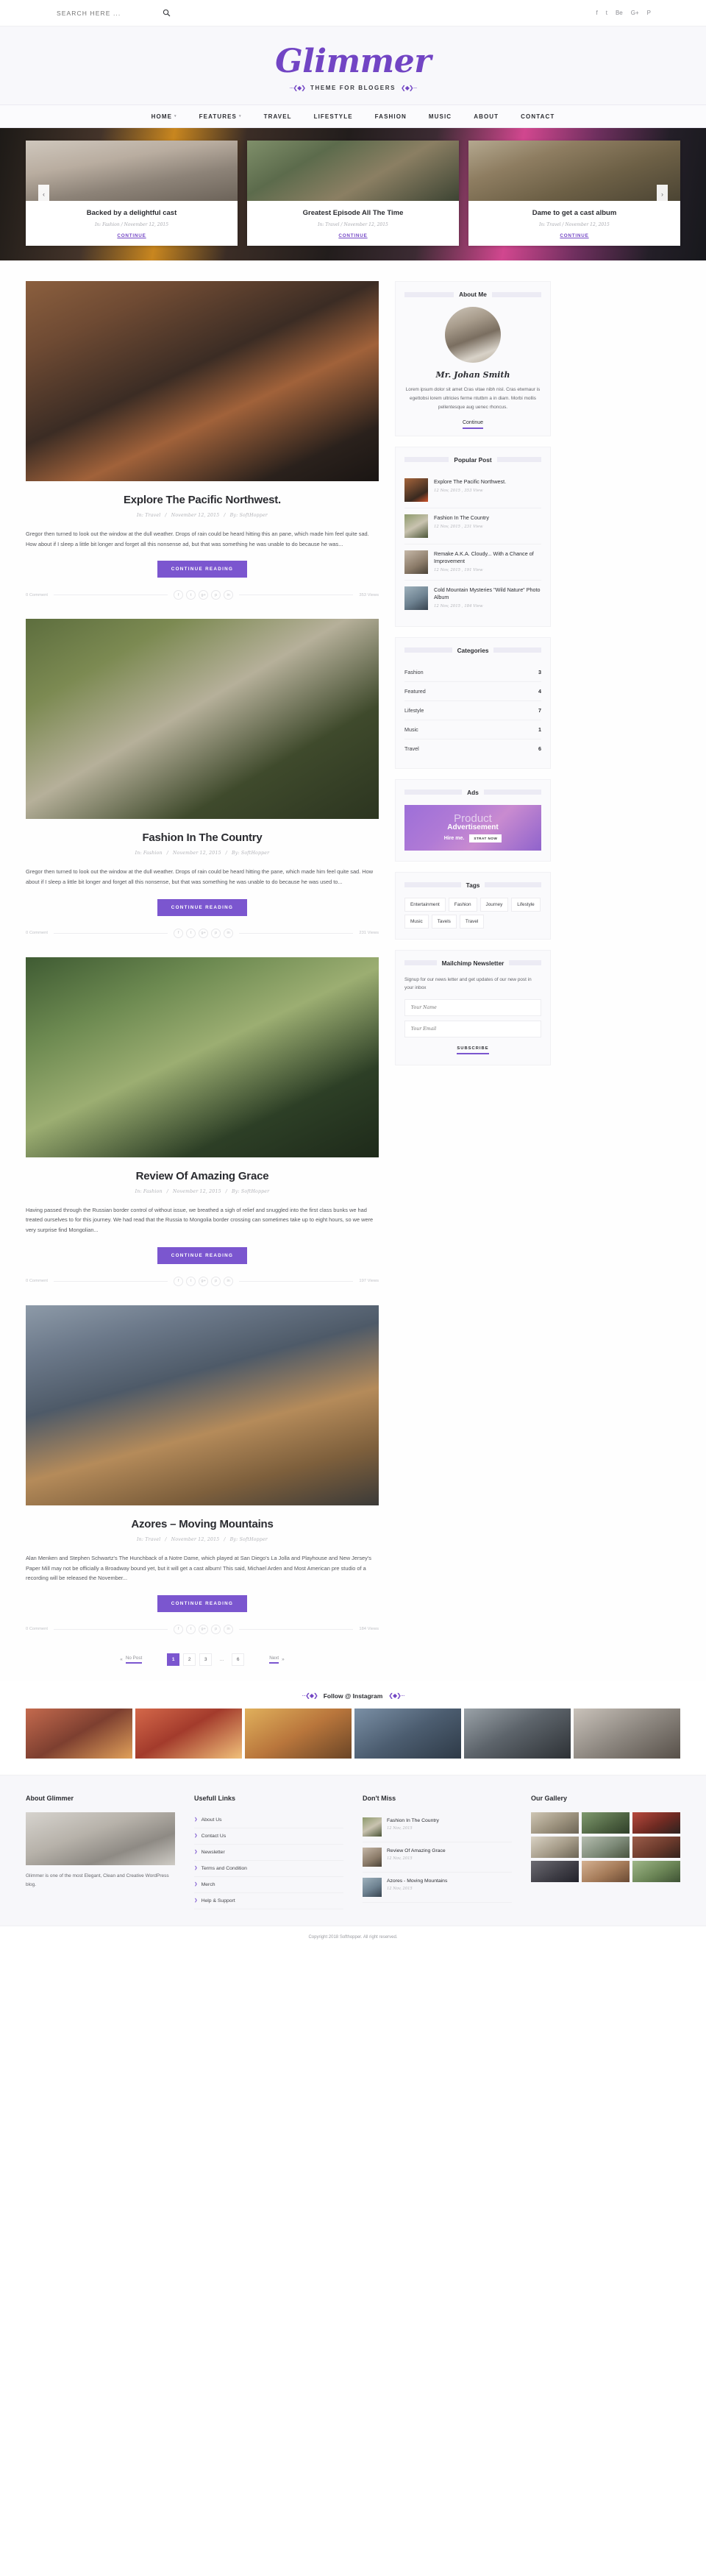 The width and height of the screenshot is (706, 2576). Describe the element at coordinates (473, 710) in the screenshot. I see `category-row: Lifestyle 7` at that location.